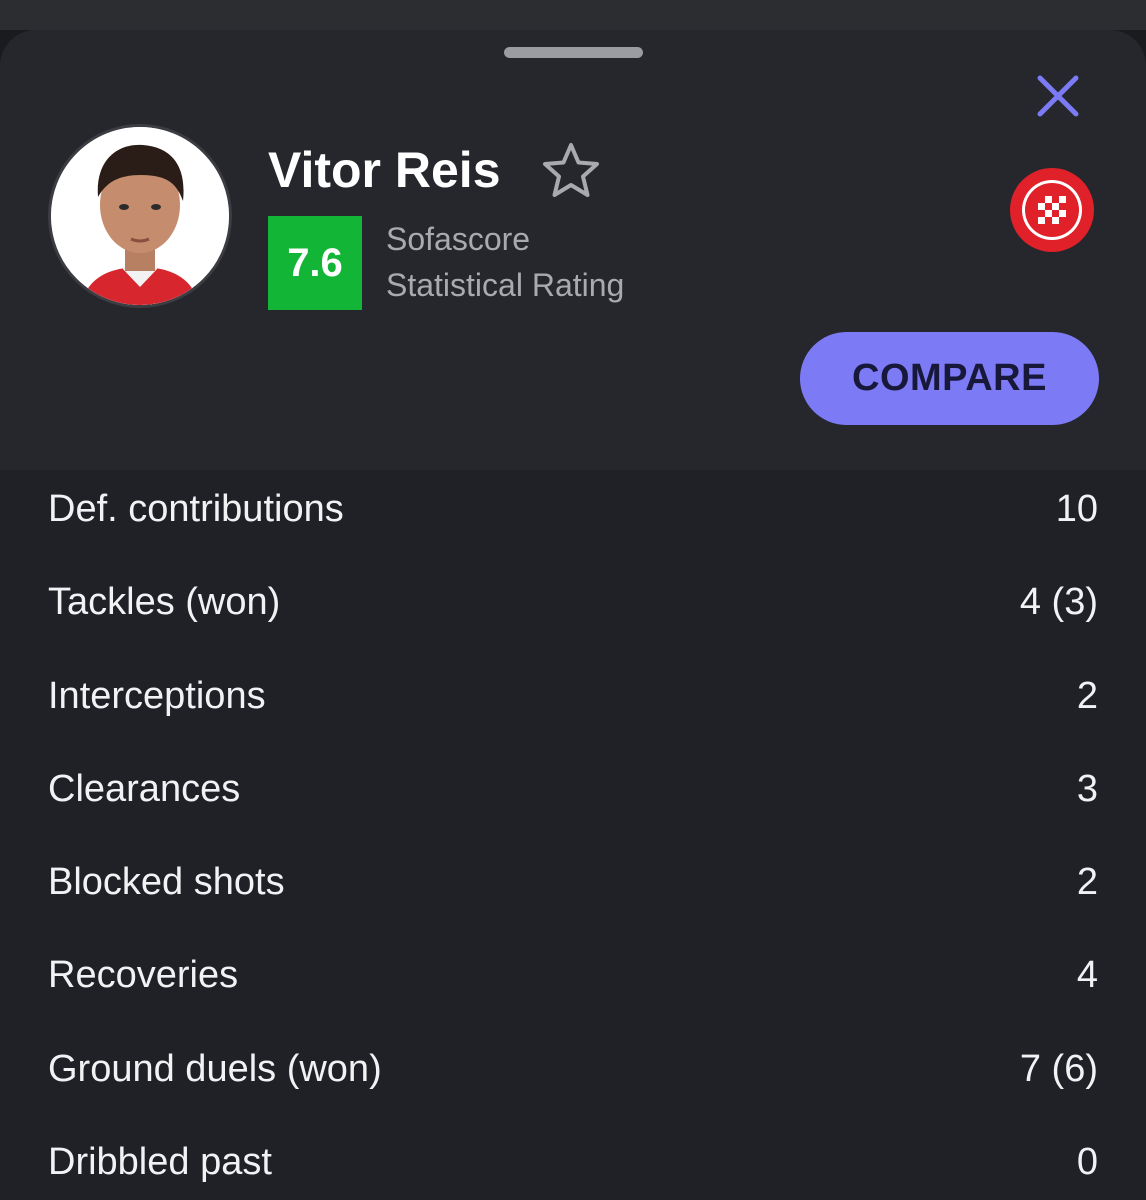  Describe the element at coordinates (1087, 1162) in the screenshot. I see `stat-value: 0` at that location.